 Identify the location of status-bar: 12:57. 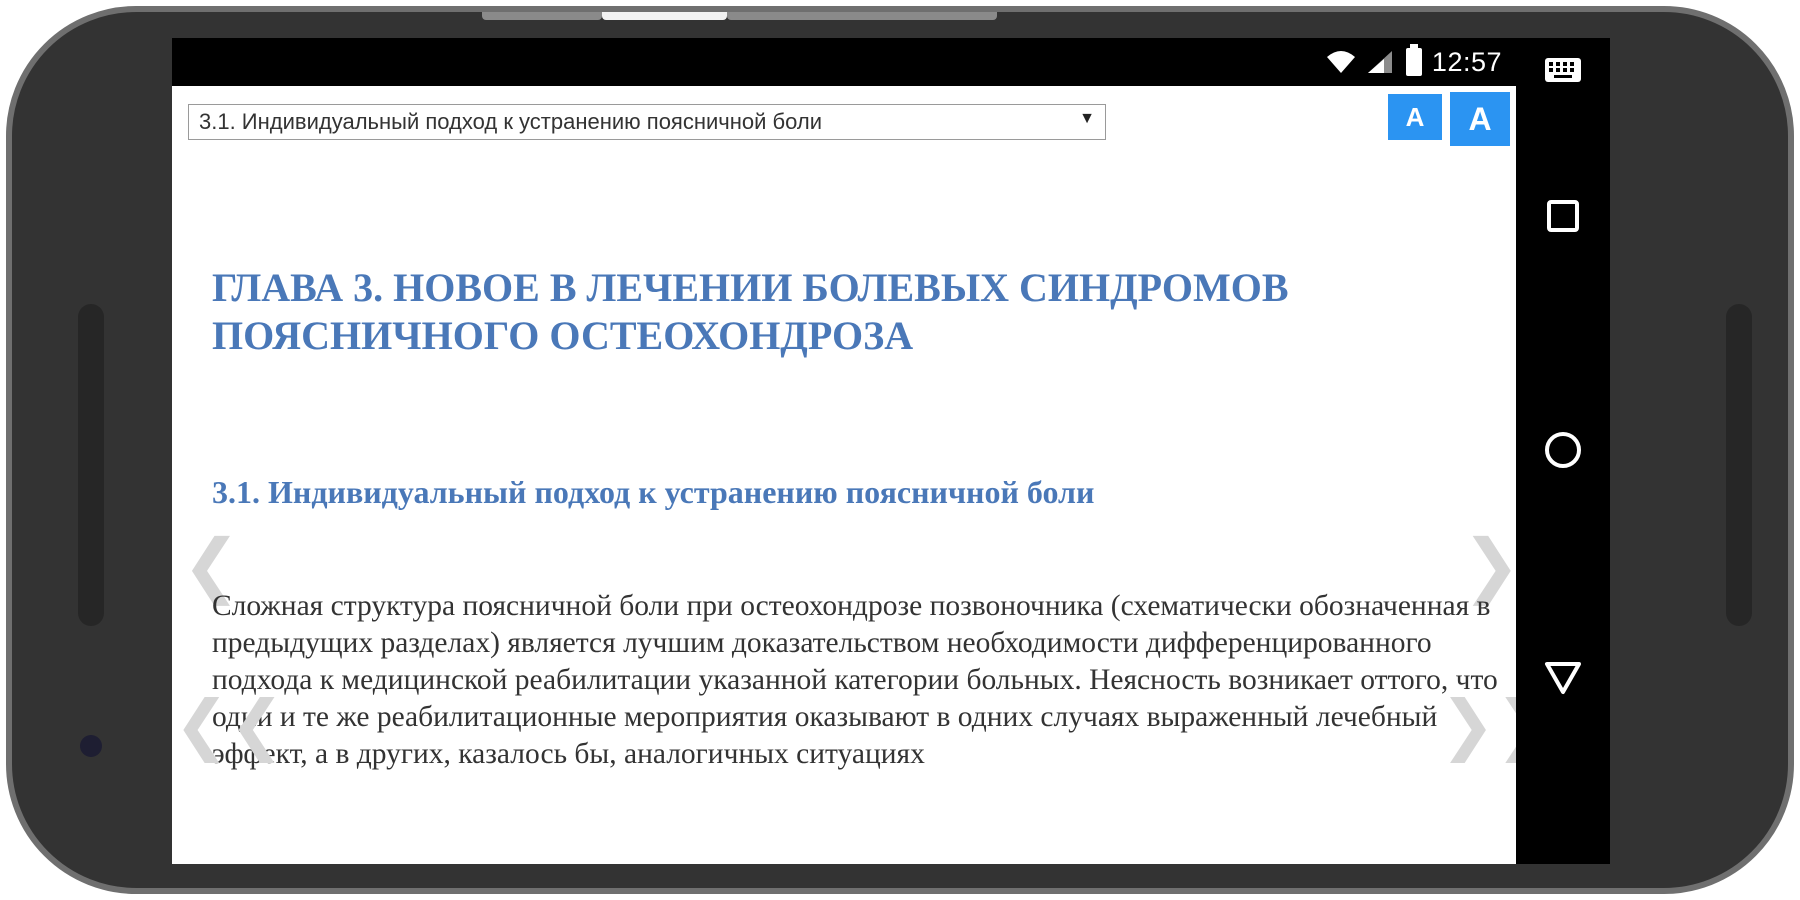
(844, 62).